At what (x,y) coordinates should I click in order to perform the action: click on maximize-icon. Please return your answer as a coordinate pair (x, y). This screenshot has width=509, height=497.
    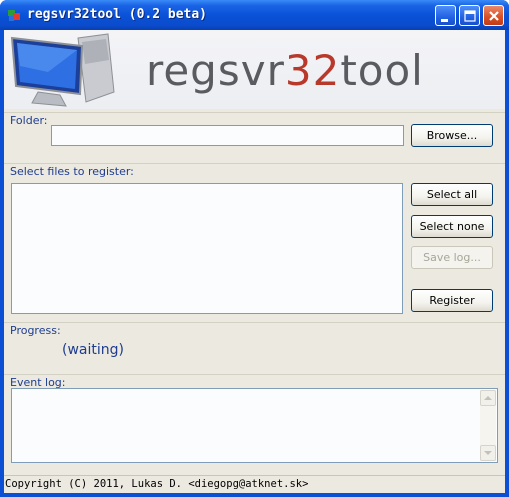
    Looking at the image, I should click on (470, 16).